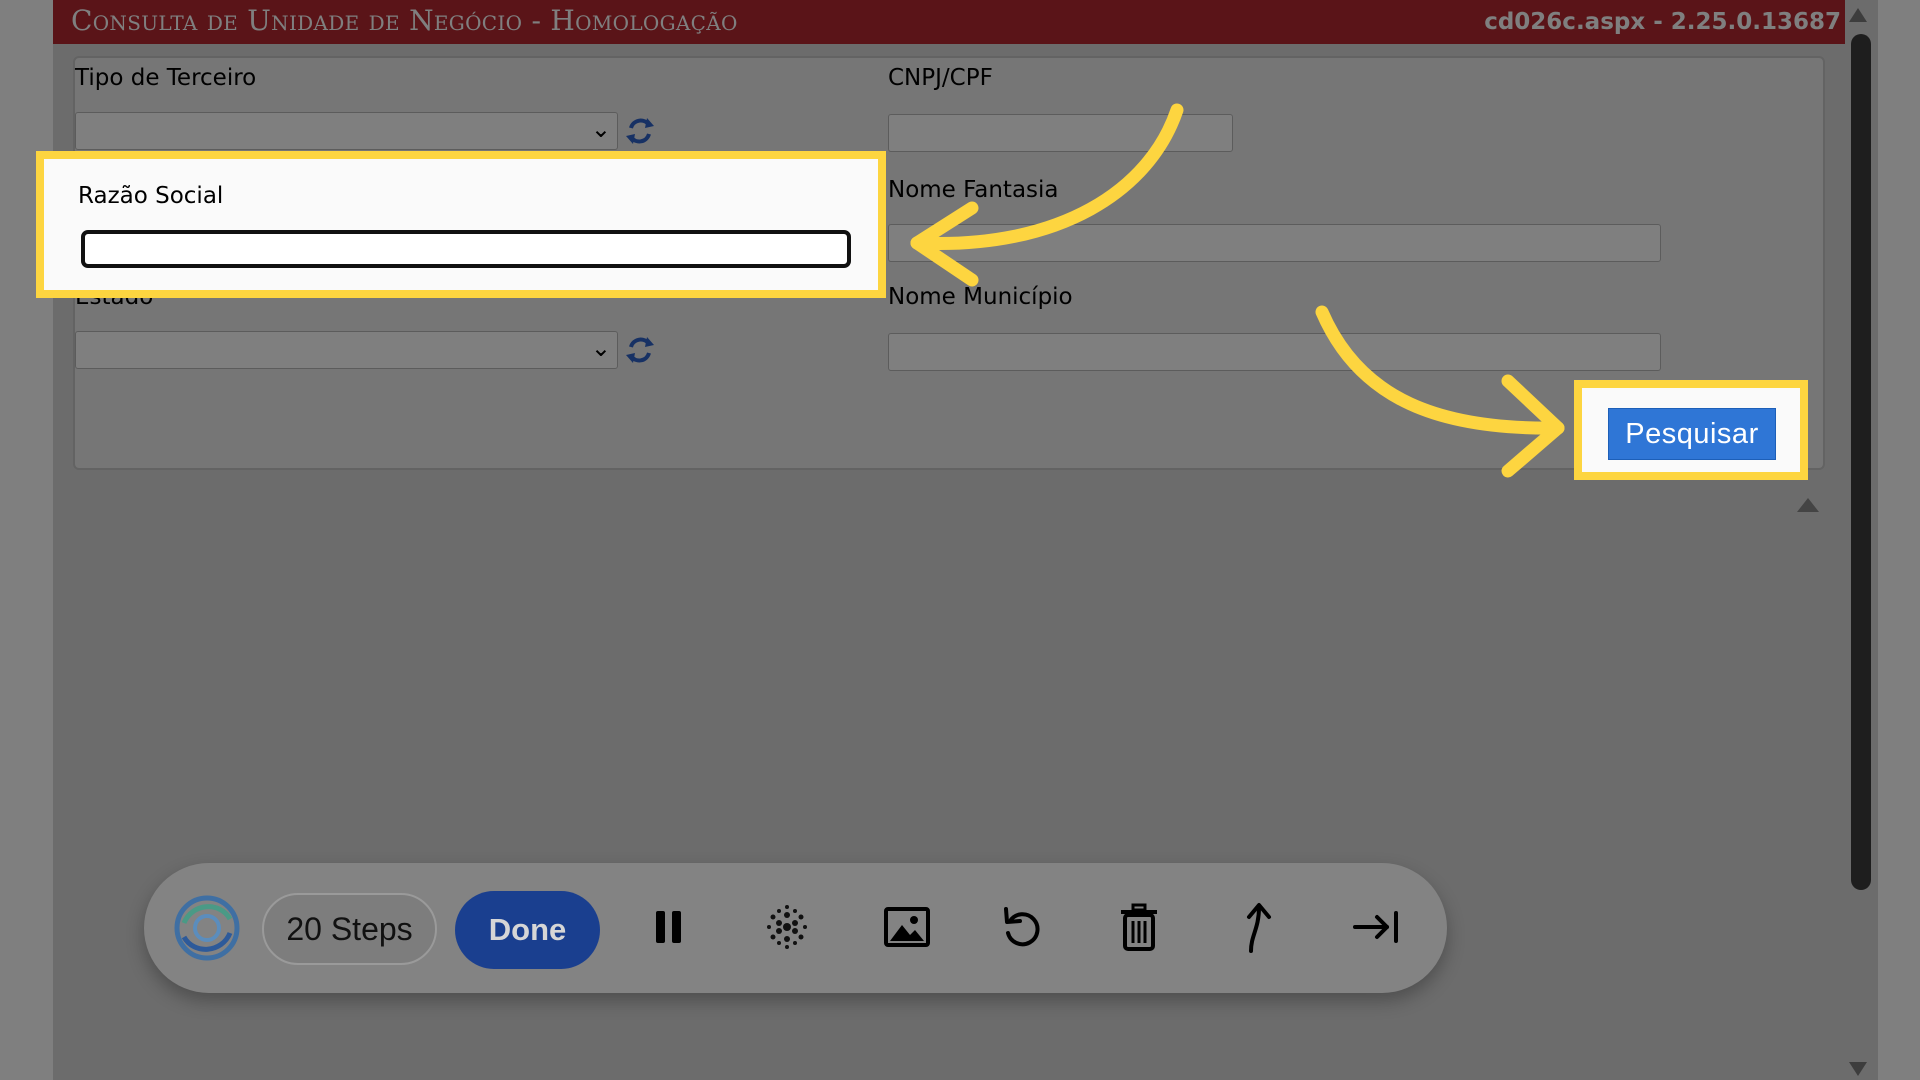 Image resolution: width=1920 pixels, height=1080 pixels. Describe the element at coordinates (1139, 927) in the screenshot. I see `delete-icon` at that location.